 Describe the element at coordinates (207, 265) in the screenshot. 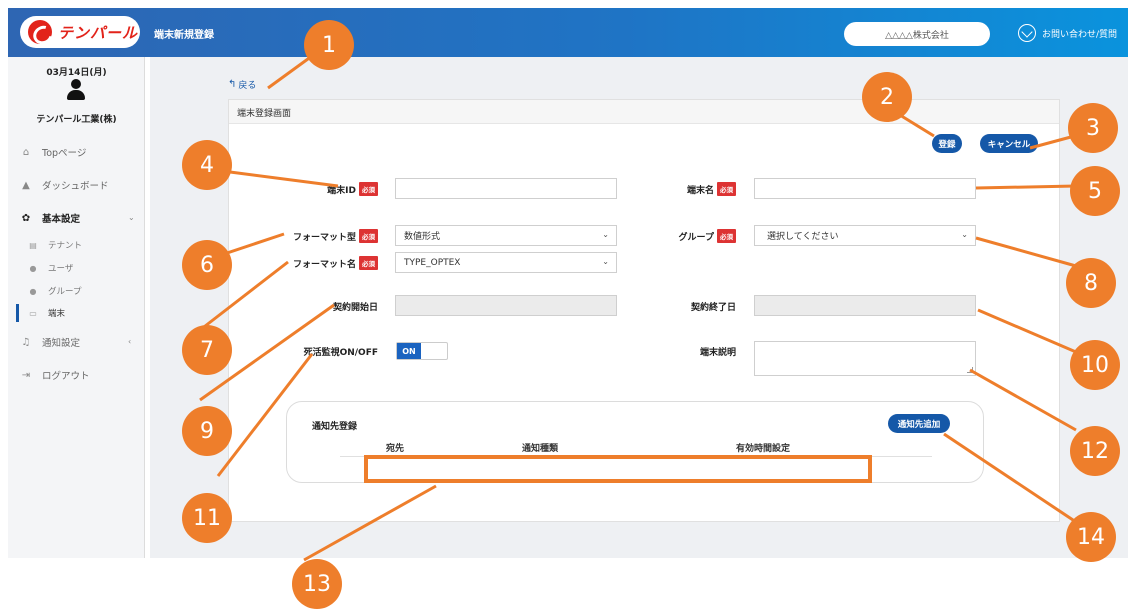

I see `annotation-marker-6: 6` at that location.